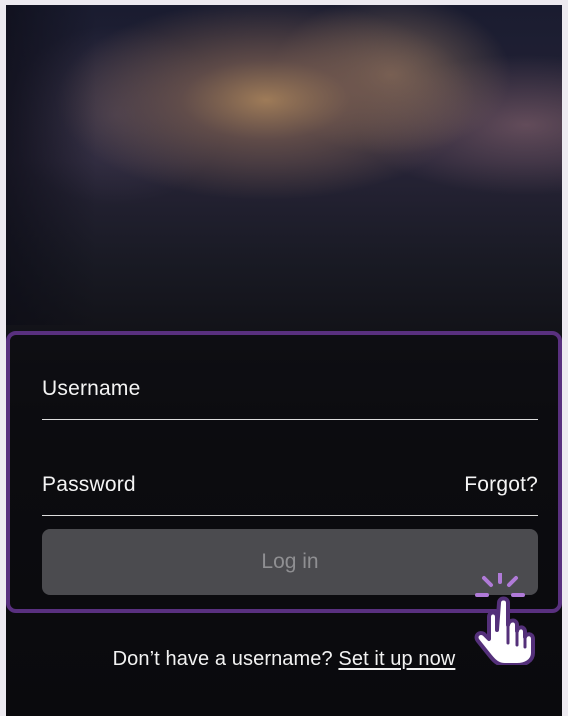  Describe the element at coordinates (222, 659) in the screenshot. I see `signup-prompt-text: Don’t have a username?` at that location.